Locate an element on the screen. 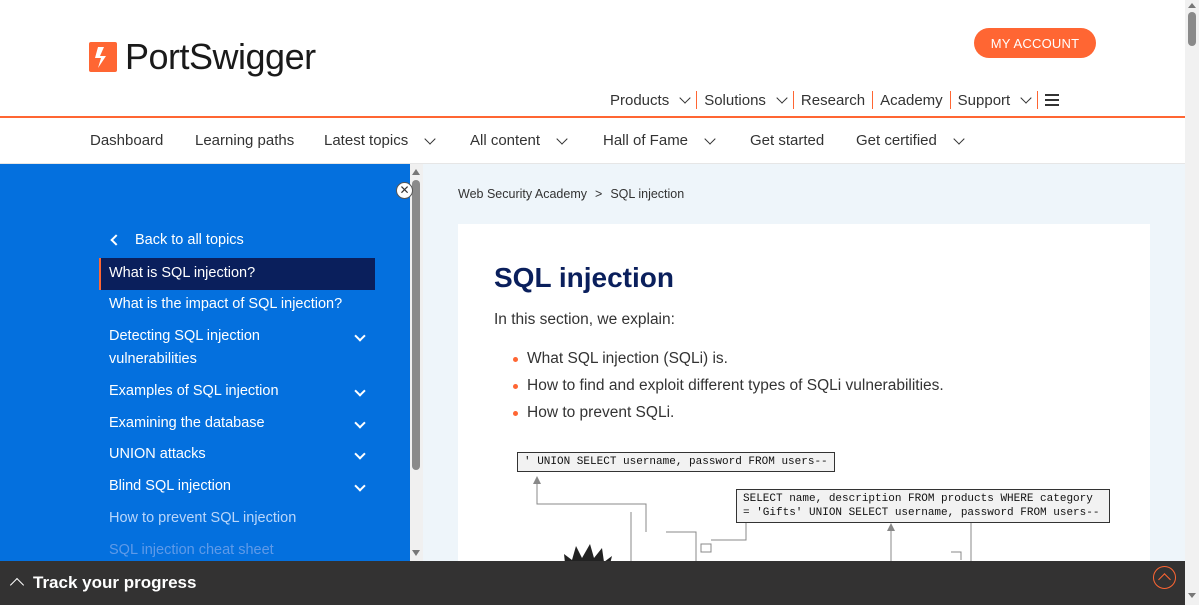 Image resolution: width=1199 pixels, height=605 pixels. scroll-to-top-icon is located at coordinates (1164, 577).